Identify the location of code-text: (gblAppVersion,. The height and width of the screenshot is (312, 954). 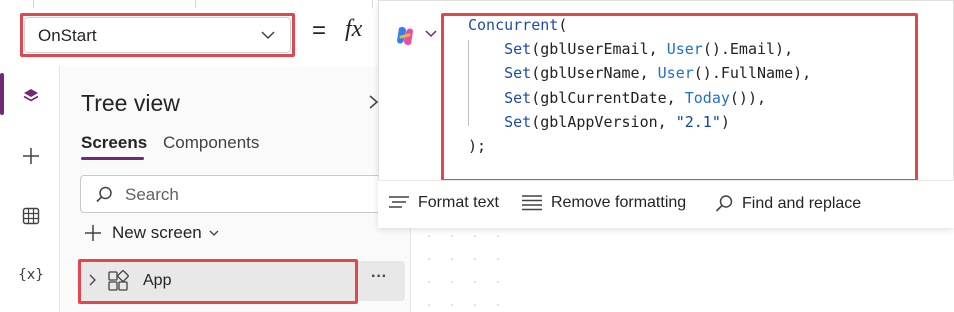
(603, 121).